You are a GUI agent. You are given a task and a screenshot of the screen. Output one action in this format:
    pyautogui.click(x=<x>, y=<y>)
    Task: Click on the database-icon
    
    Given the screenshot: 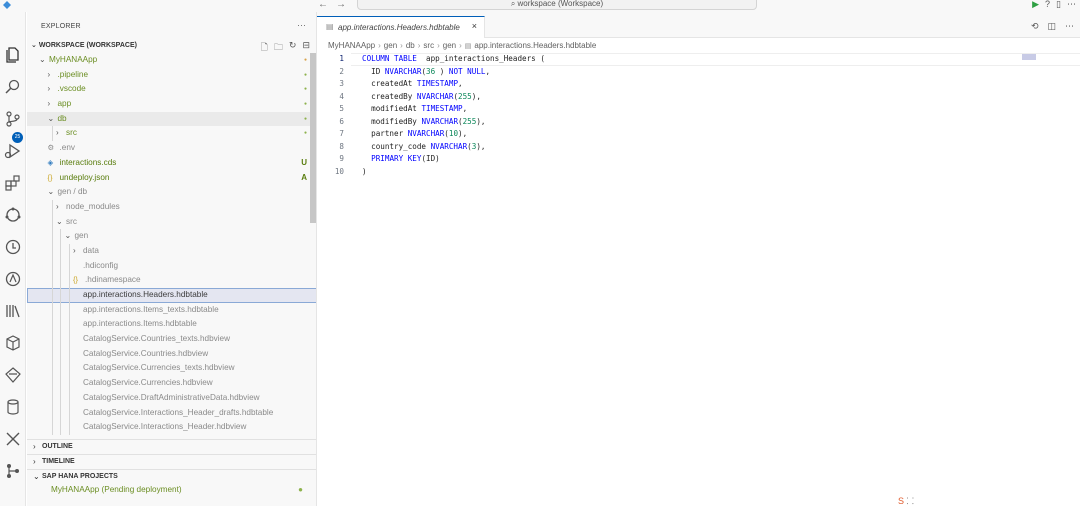 What is the action you would take?
    pyautogui.click(x=13, y=407)
    